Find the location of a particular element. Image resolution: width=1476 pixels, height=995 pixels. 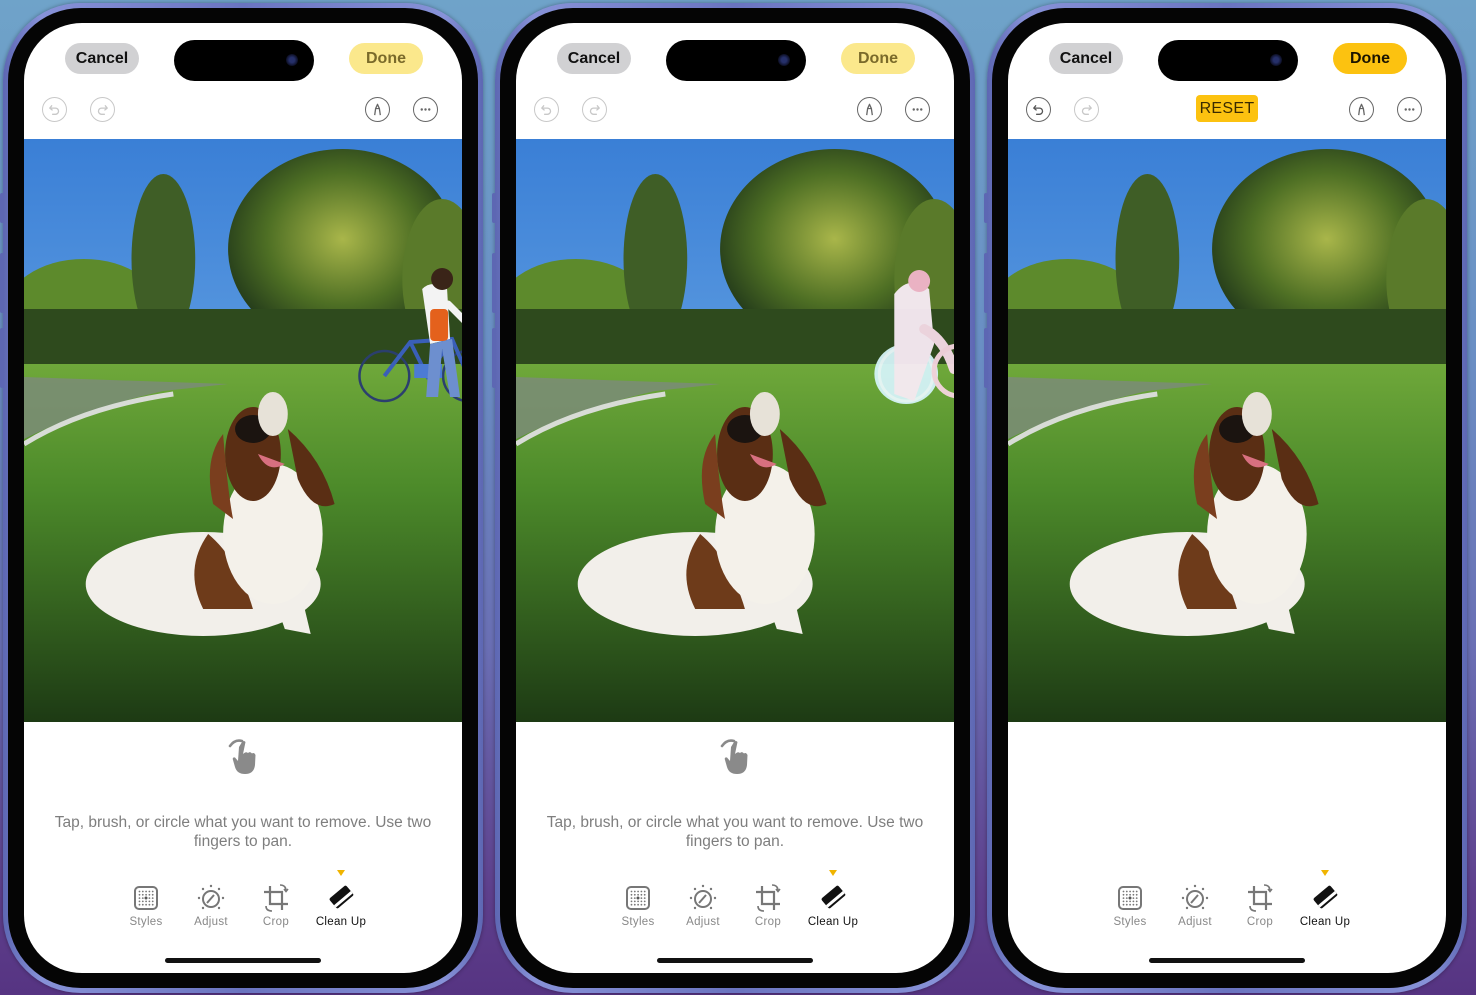

edit-tool-row: RESET is located at coordinates (1227, 111).